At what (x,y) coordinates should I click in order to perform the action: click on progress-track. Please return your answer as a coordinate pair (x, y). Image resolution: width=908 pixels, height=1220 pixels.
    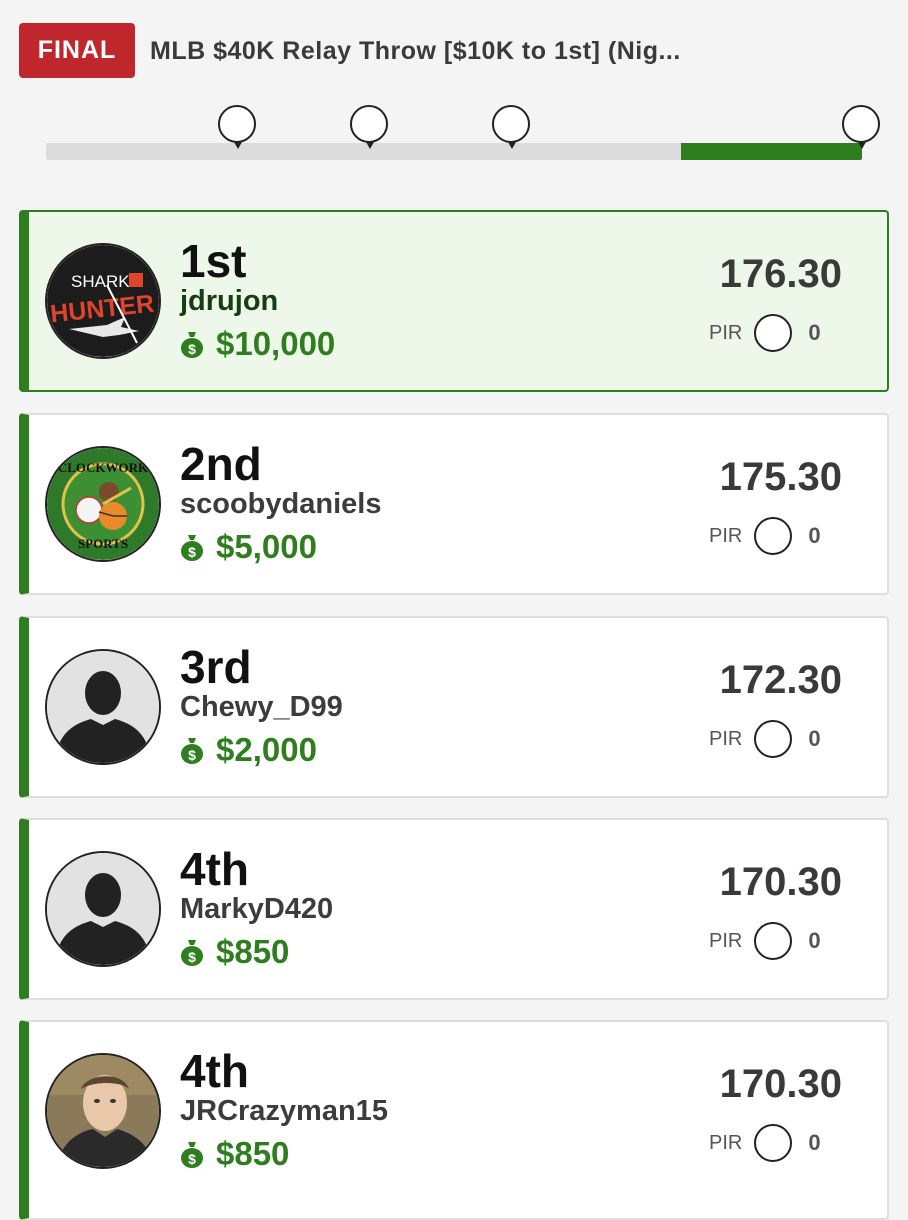
    Looking at the image, I should click on (454, 151).